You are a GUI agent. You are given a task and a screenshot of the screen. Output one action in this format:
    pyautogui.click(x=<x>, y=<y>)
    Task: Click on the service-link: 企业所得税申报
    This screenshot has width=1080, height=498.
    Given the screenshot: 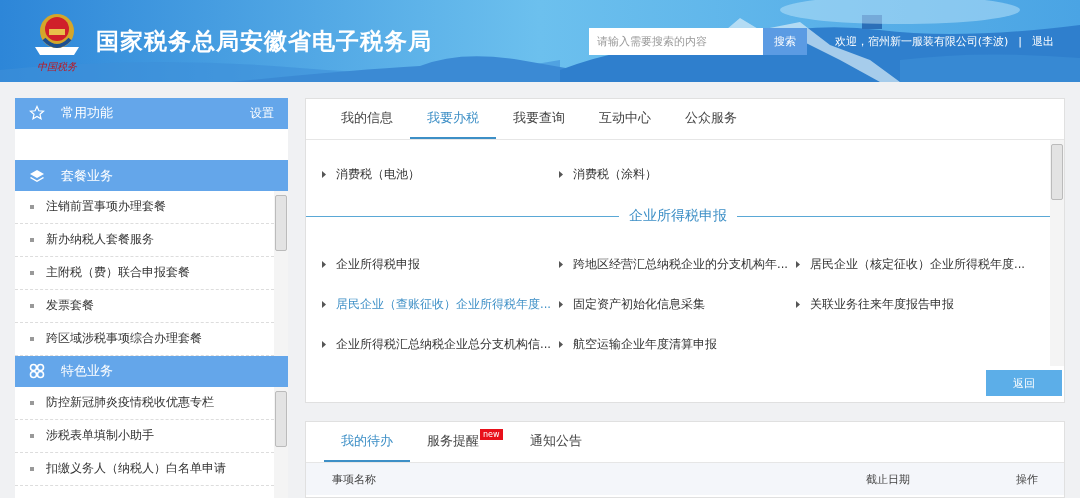 What is the action you would take?
    pyautogui.click(x=440, y=264)
    